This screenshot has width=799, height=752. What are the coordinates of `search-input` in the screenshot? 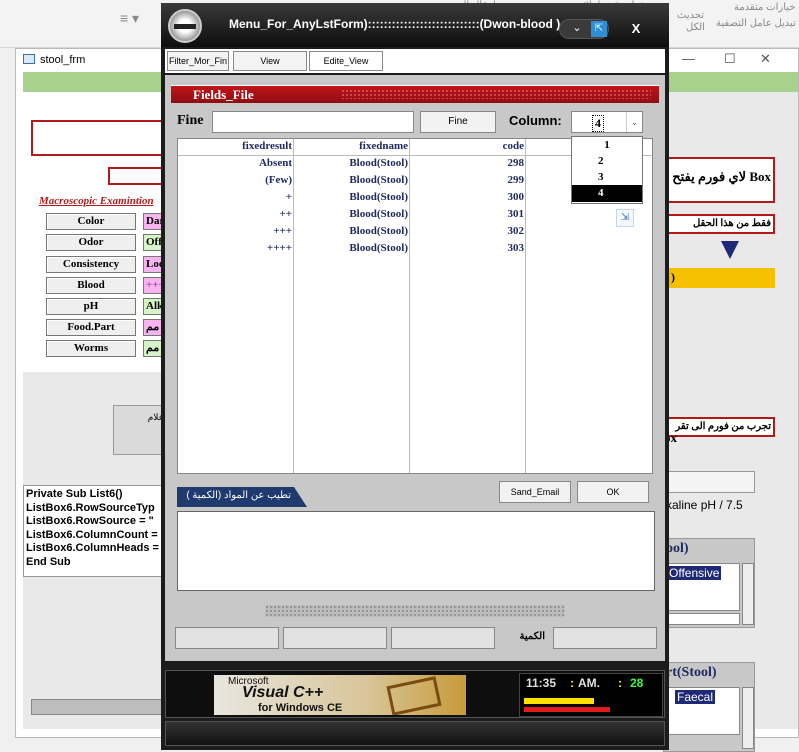 It's located at (313, 122).